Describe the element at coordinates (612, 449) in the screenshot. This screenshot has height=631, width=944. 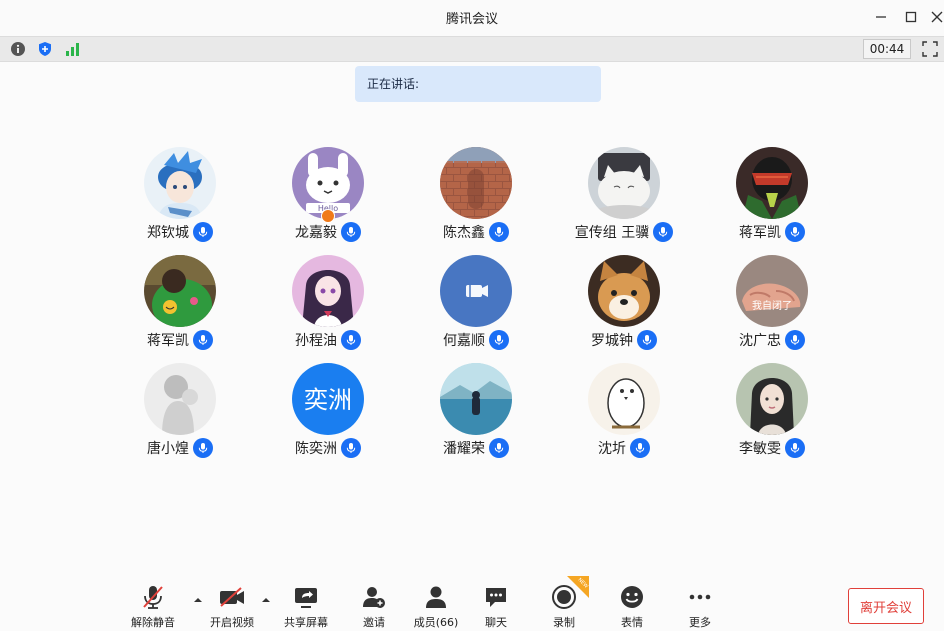
I see `participant-name: 沈圻` at that location.